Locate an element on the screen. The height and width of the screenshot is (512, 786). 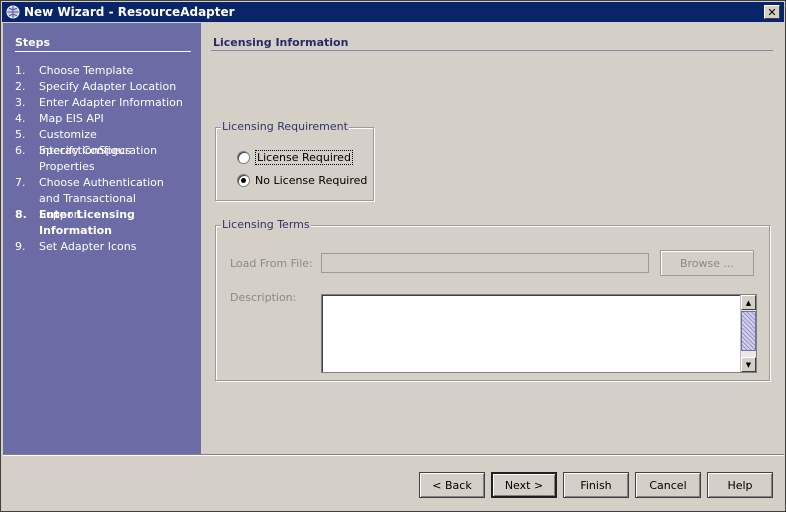
description-scrollbar: ▲ ▼ is located at coordinates (748, 333).